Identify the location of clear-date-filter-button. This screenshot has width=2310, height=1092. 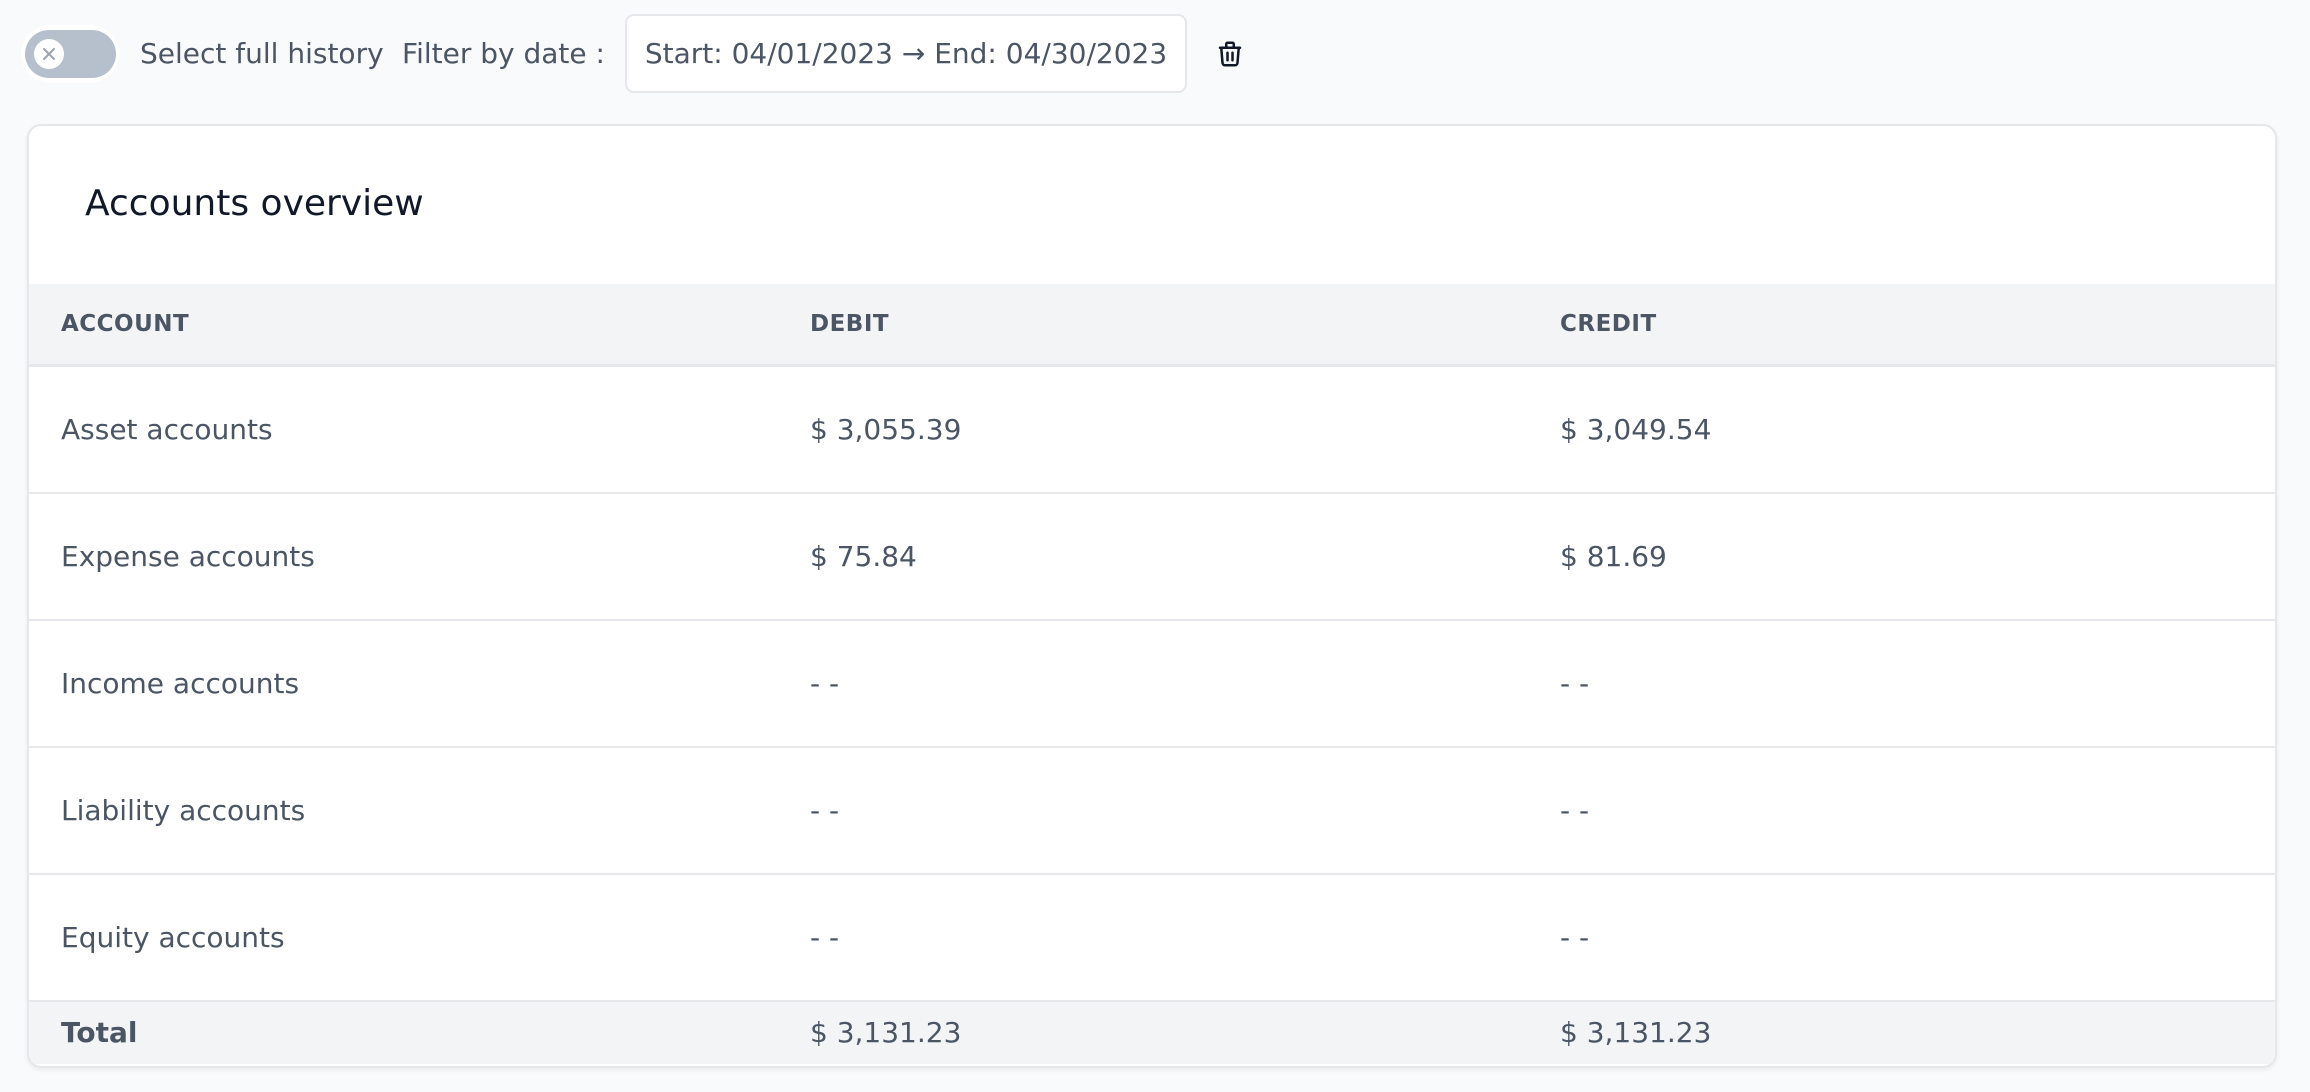
(1230, 54).